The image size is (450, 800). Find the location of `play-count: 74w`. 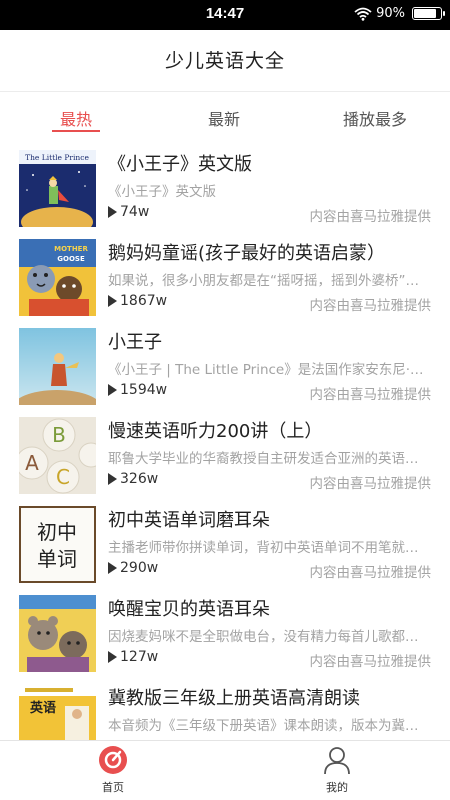

play-count: 74w is located at coordinates (128, 212).